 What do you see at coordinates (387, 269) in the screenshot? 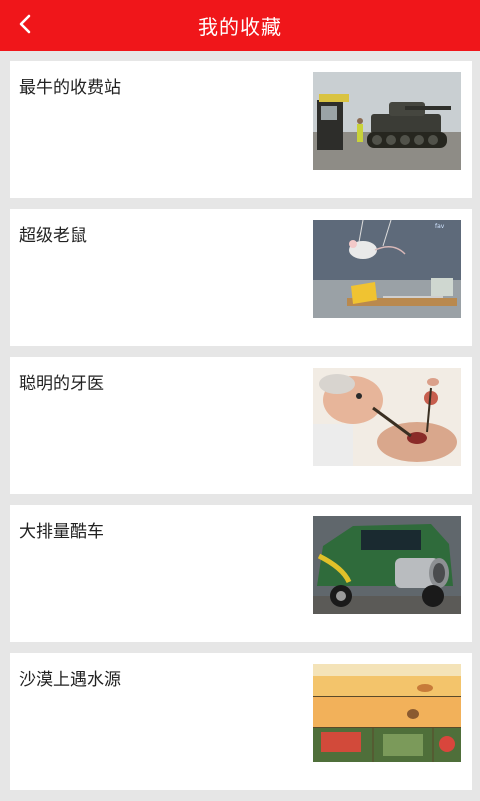
I see `item-thumbnail: fav` at bounding box center [387, 269].